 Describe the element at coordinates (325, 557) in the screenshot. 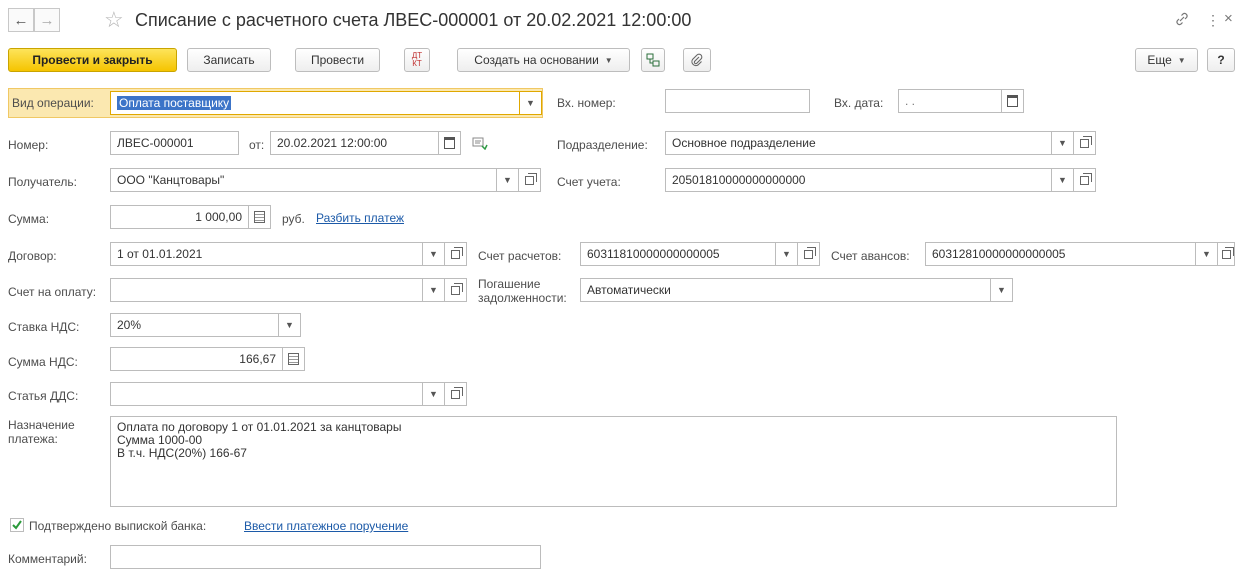

I see `comment-field` at that location.